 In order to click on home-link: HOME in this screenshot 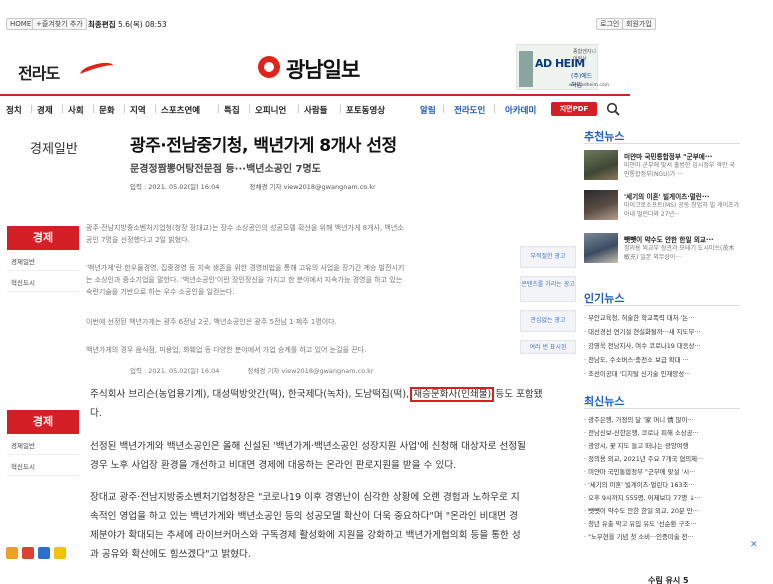, I will do `click(21, 24)`.